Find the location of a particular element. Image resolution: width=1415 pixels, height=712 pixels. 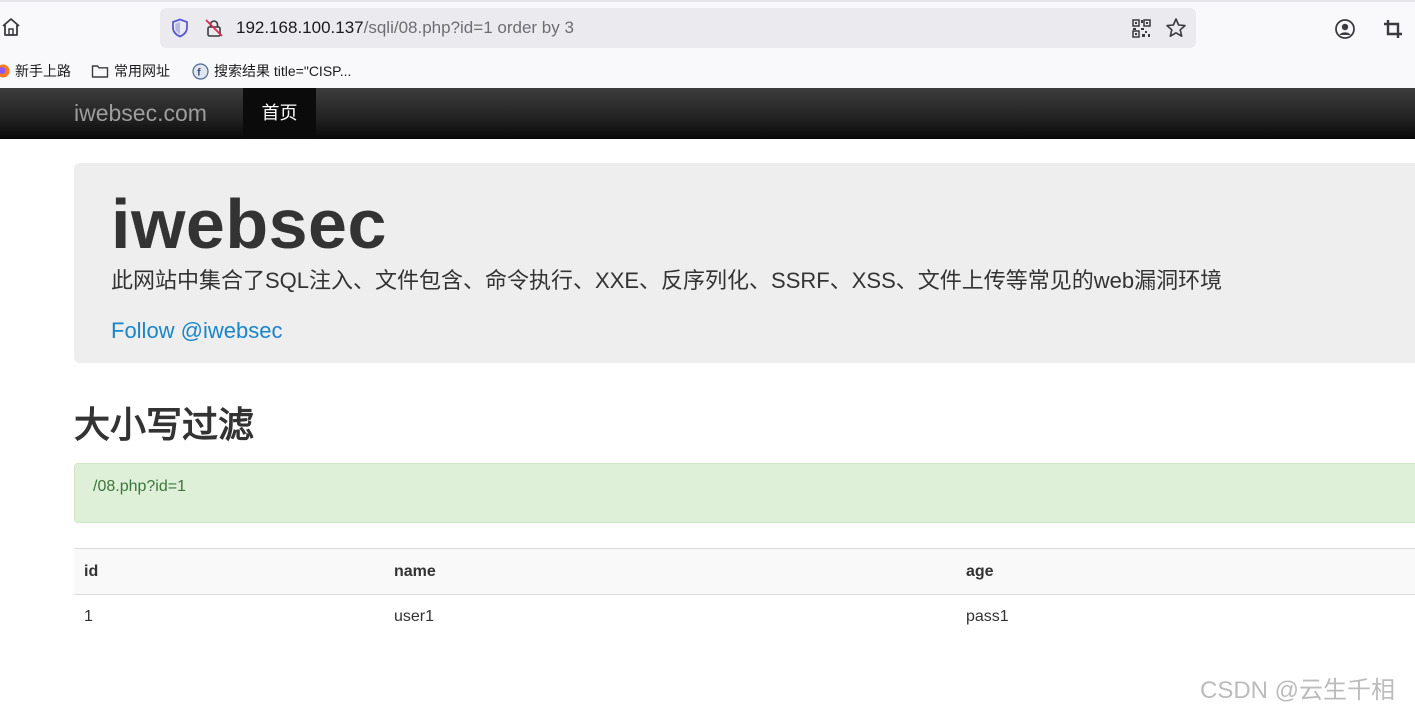

results-table: id name age 1 user1 pass1 is located at coordinates (744, 593).